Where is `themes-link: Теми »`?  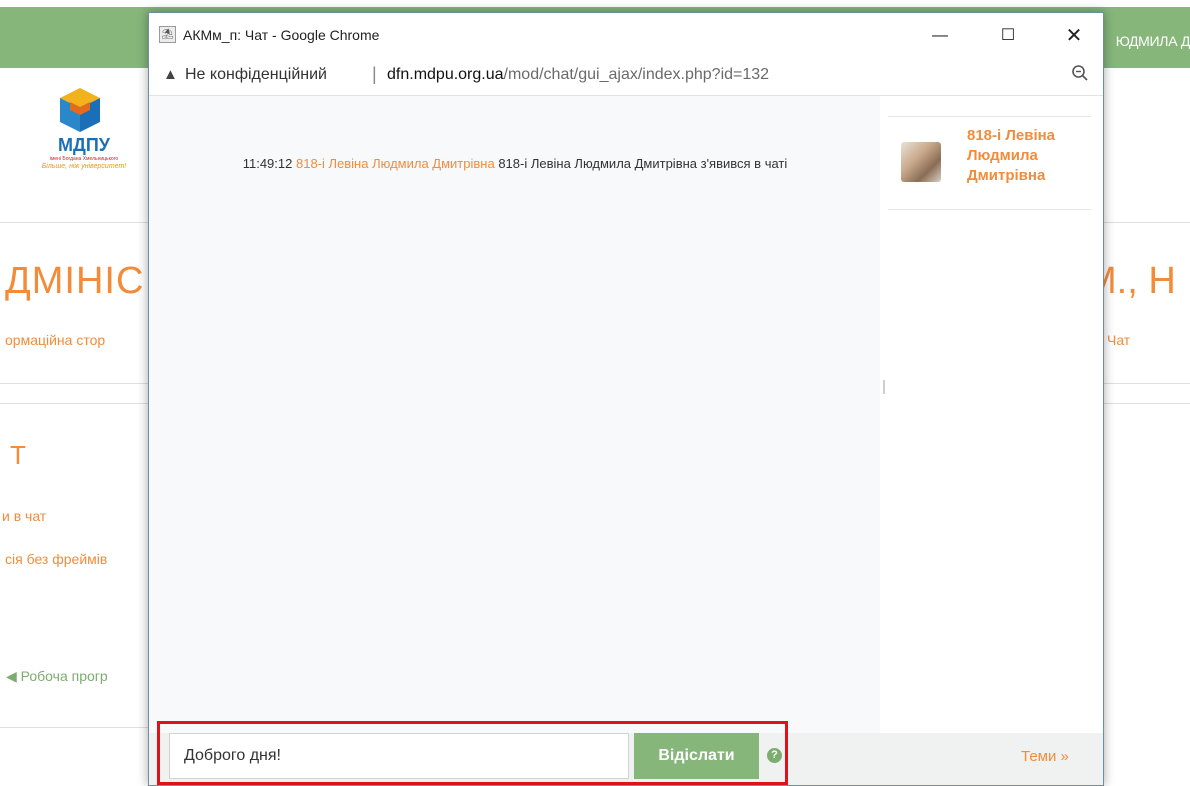
themes-link: Теми » is located at coordinates (1045, 756).